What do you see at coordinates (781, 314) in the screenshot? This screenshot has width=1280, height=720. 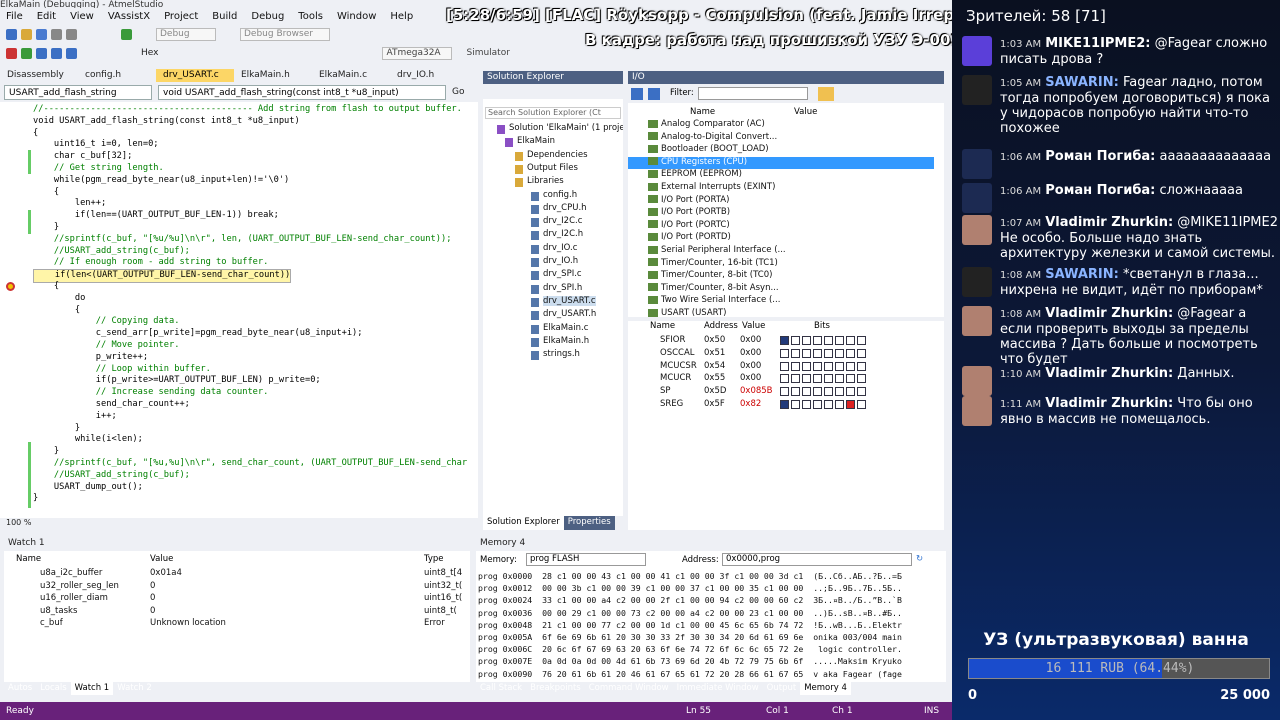 I see `io-module: USART (USART)` at bounding box center [781, 314].